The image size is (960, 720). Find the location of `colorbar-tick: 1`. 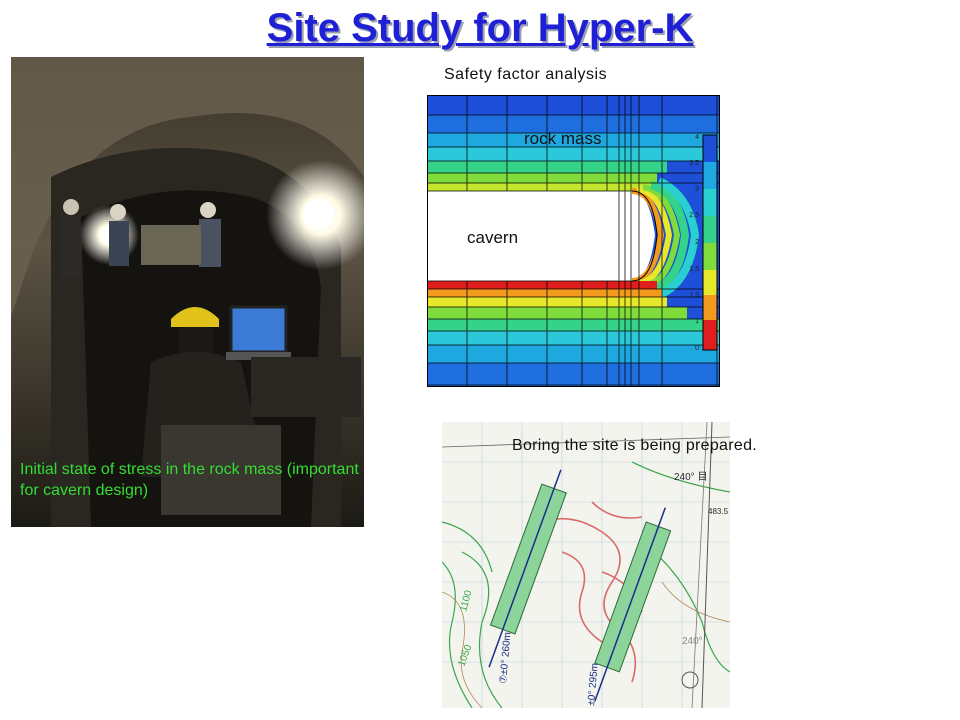

colorbar-tick: 1 is located at coordinates (697, 321).